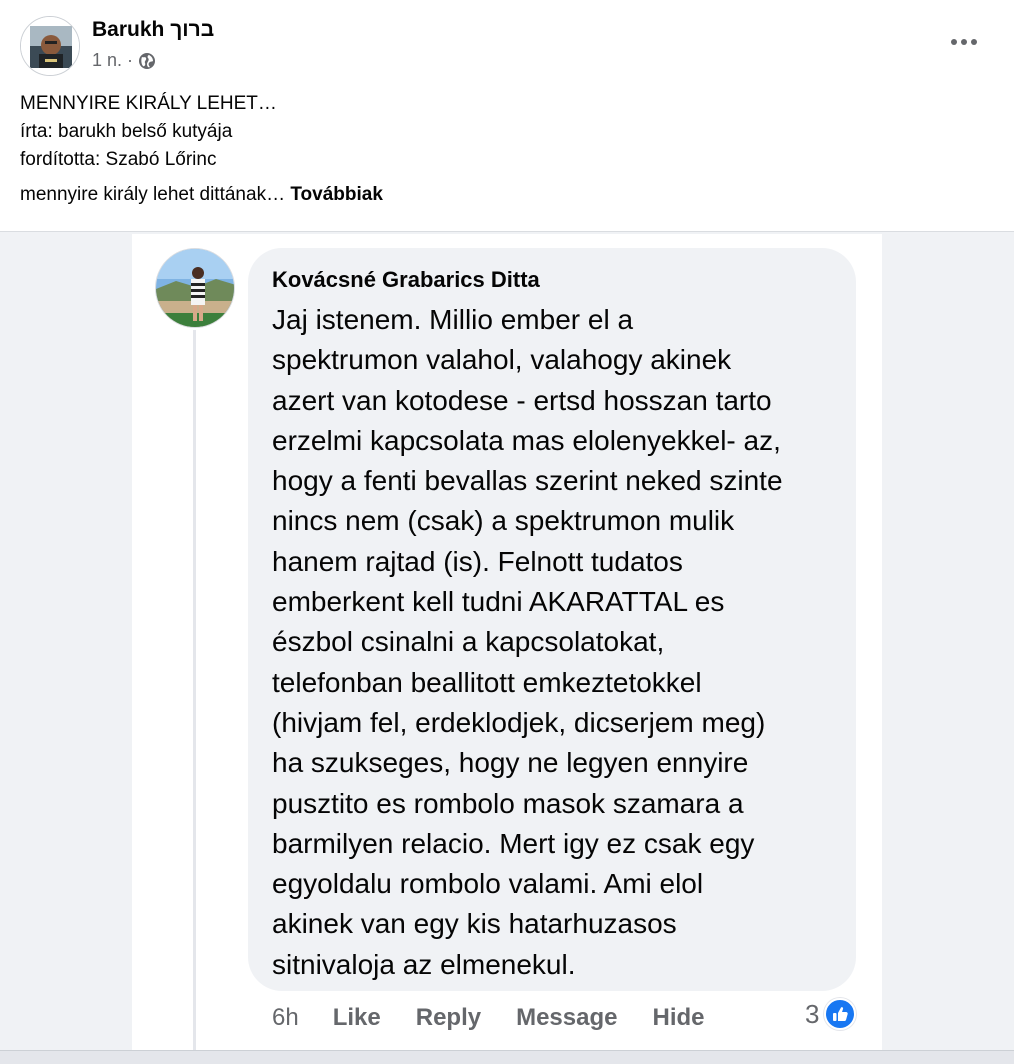  I want to click on bottom-divider, so click(507, 1057).